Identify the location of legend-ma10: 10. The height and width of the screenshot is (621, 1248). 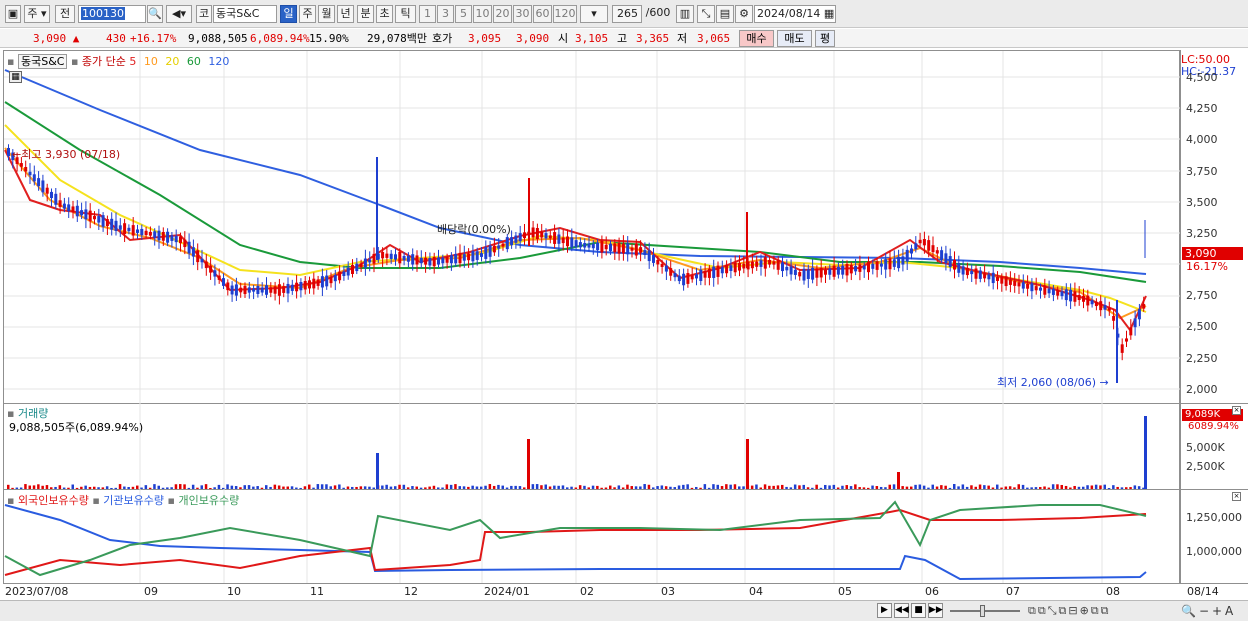
(151, 61).